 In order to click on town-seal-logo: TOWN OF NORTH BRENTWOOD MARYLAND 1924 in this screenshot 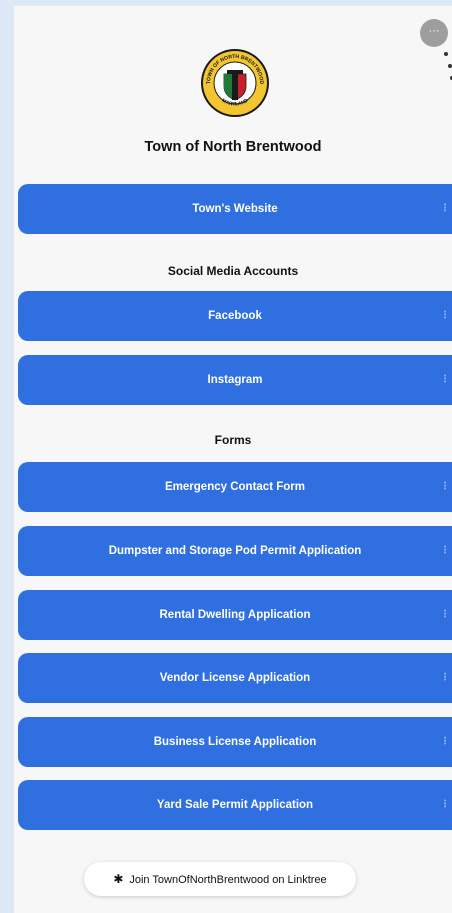, I will do `click(235, 83)`.